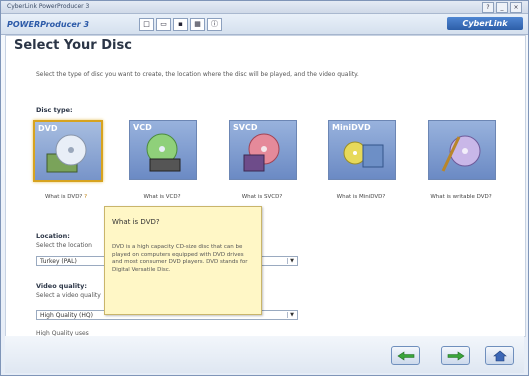 The height and width of the screenshot is (376, 529). What do you see at coordinates (58, 261) in the screenshot?
I see `location-value: Turkey (PAL)` at bounding box center [58, 261].